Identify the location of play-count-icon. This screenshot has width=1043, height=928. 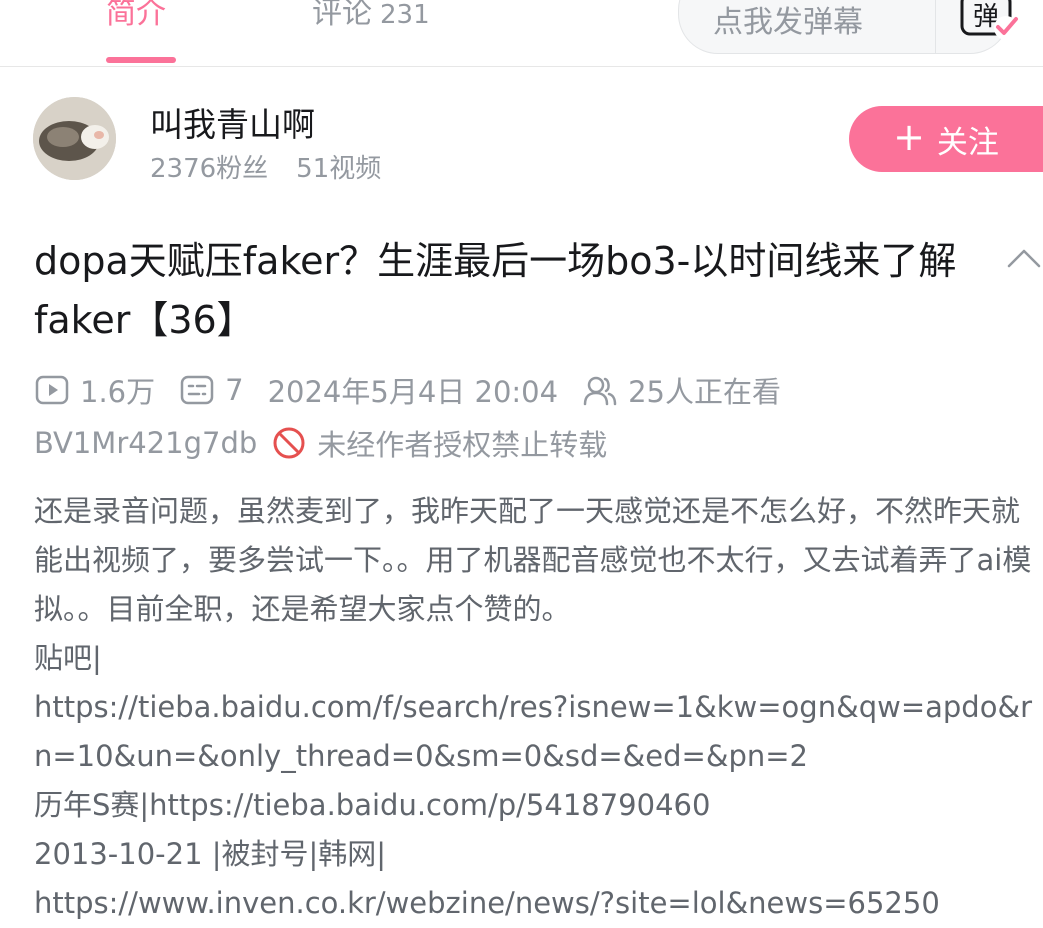
(52, 390).